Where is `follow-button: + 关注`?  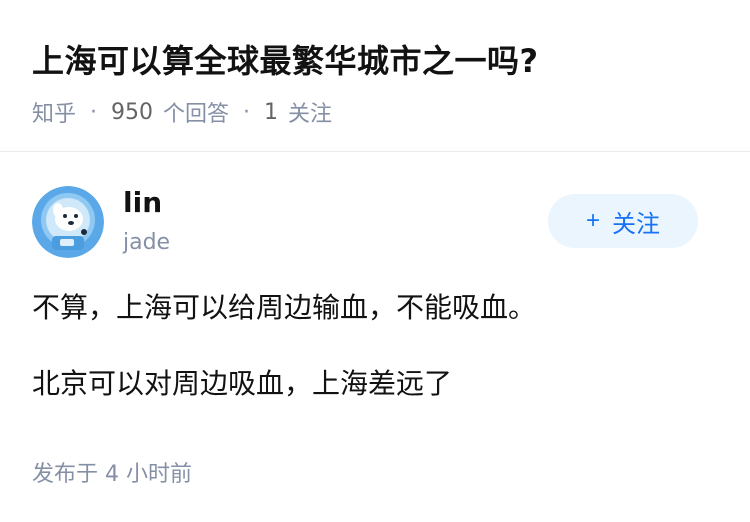
follow-button: + 关注 is located at coordinates (623, 221).